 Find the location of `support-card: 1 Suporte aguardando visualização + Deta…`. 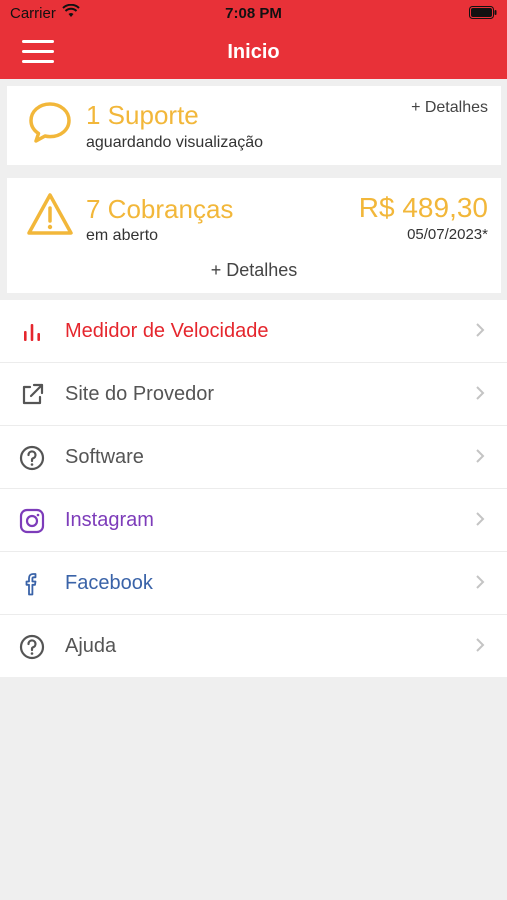

support-card: 1 Suporte aguardando visualização + Deta… is located at coordinates (254, 125).